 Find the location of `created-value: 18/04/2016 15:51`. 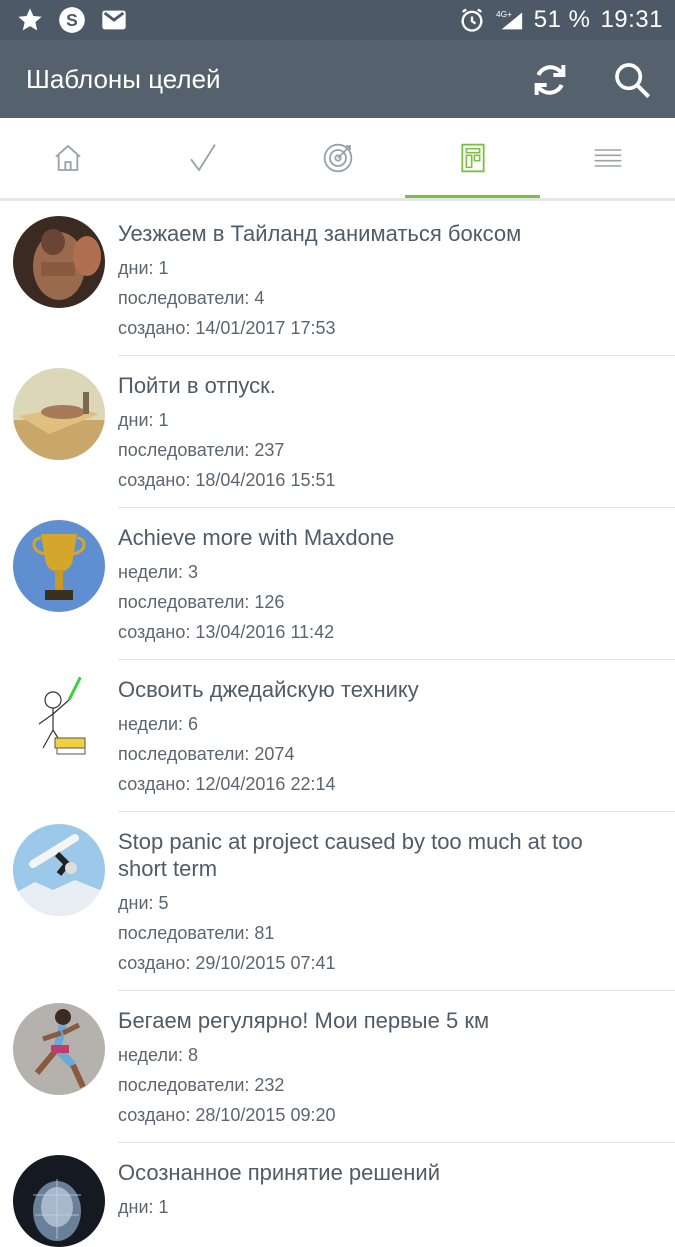

created-value: 18/04/2016 15:51 is located at coordinates (265, 480).